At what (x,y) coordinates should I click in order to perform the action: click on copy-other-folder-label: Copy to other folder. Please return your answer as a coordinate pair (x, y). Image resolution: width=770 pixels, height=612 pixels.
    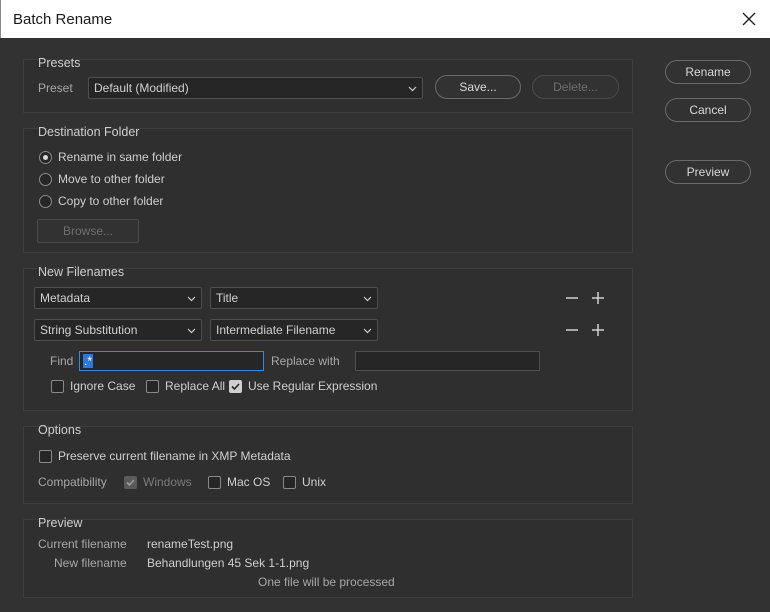
    Looking at the image, I should click on (111, 201).